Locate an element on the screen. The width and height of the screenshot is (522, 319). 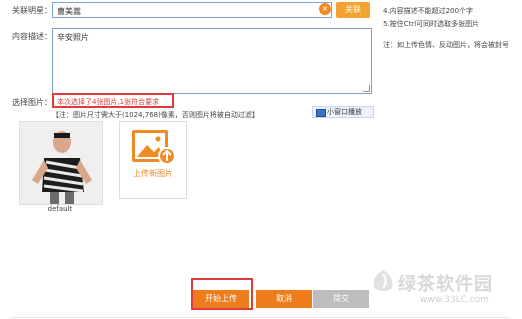
photo-thumbnail is located at coordinates (61, 163).